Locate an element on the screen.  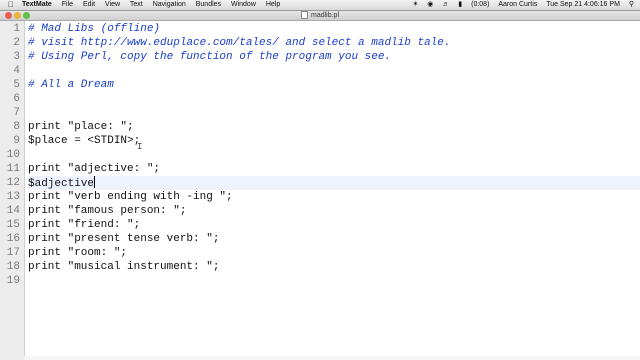
menu-view: View is located at coordinates (112, 4).